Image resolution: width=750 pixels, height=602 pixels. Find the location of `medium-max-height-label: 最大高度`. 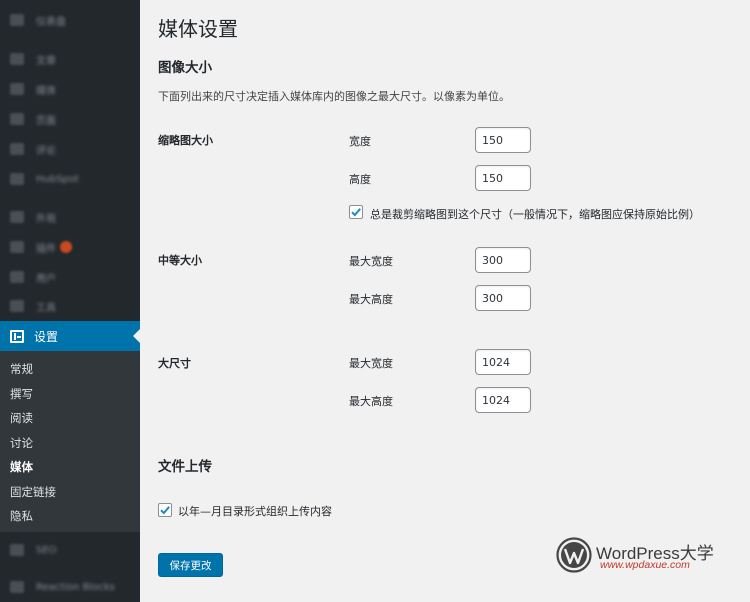

medium-max-height-label: 最大高度 is located at coordinates (371, 299).